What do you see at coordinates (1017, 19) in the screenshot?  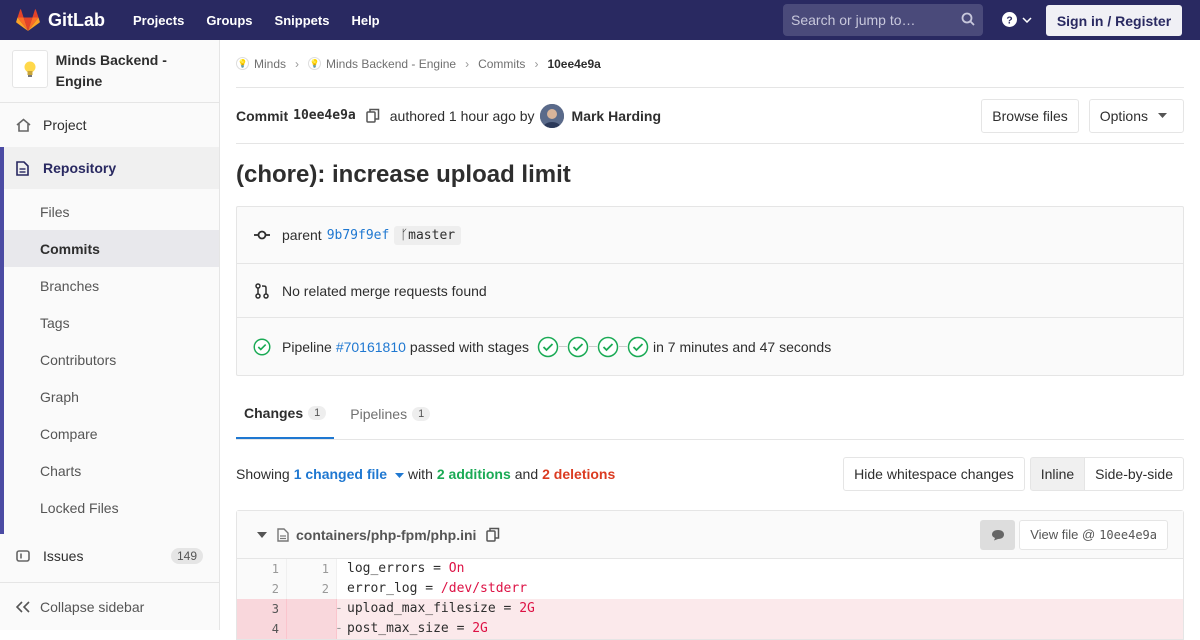 I see `help-dropdown: ?` at bounding box center [1017, 19].